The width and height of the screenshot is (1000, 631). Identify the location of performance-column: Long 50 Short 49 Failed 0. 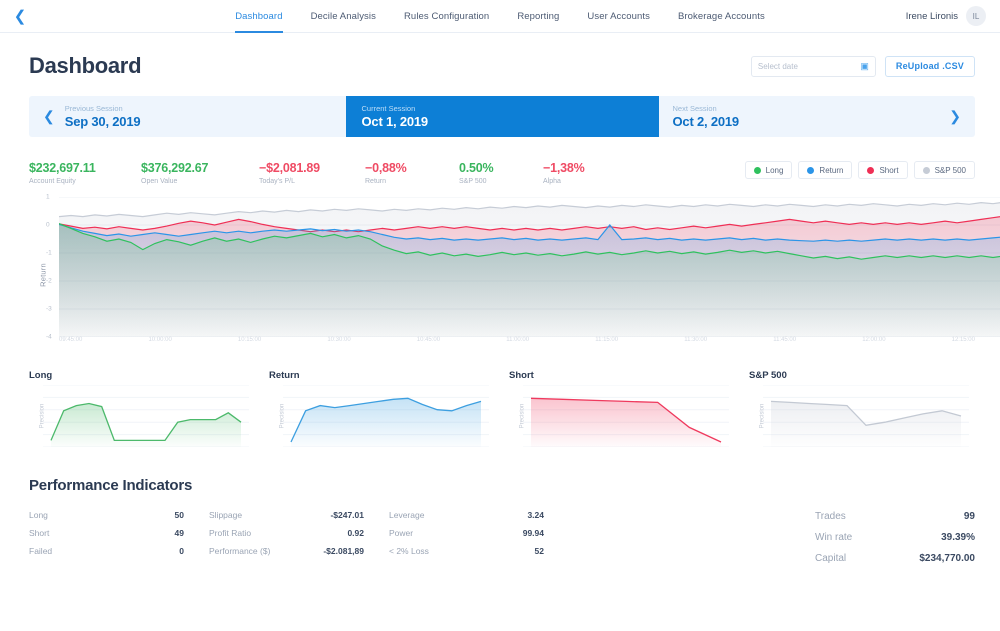
(106, 537).